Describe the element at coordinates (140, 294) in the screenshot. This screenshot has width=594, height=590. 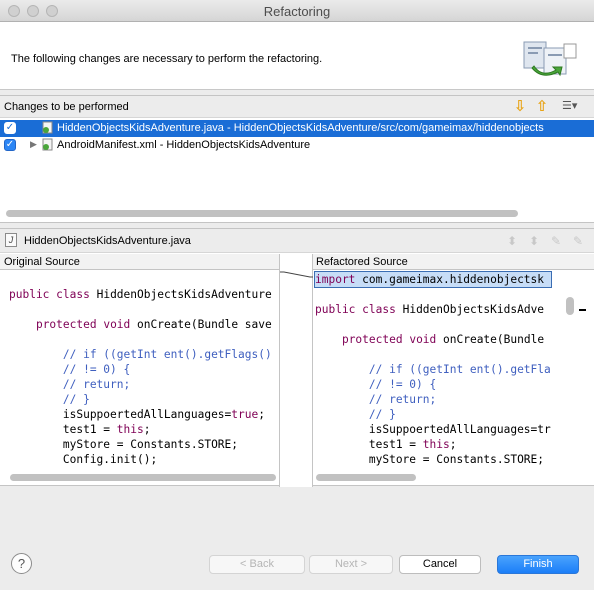
I see `code-line: public class HiddenObjectsKidsAdventure` at that location.